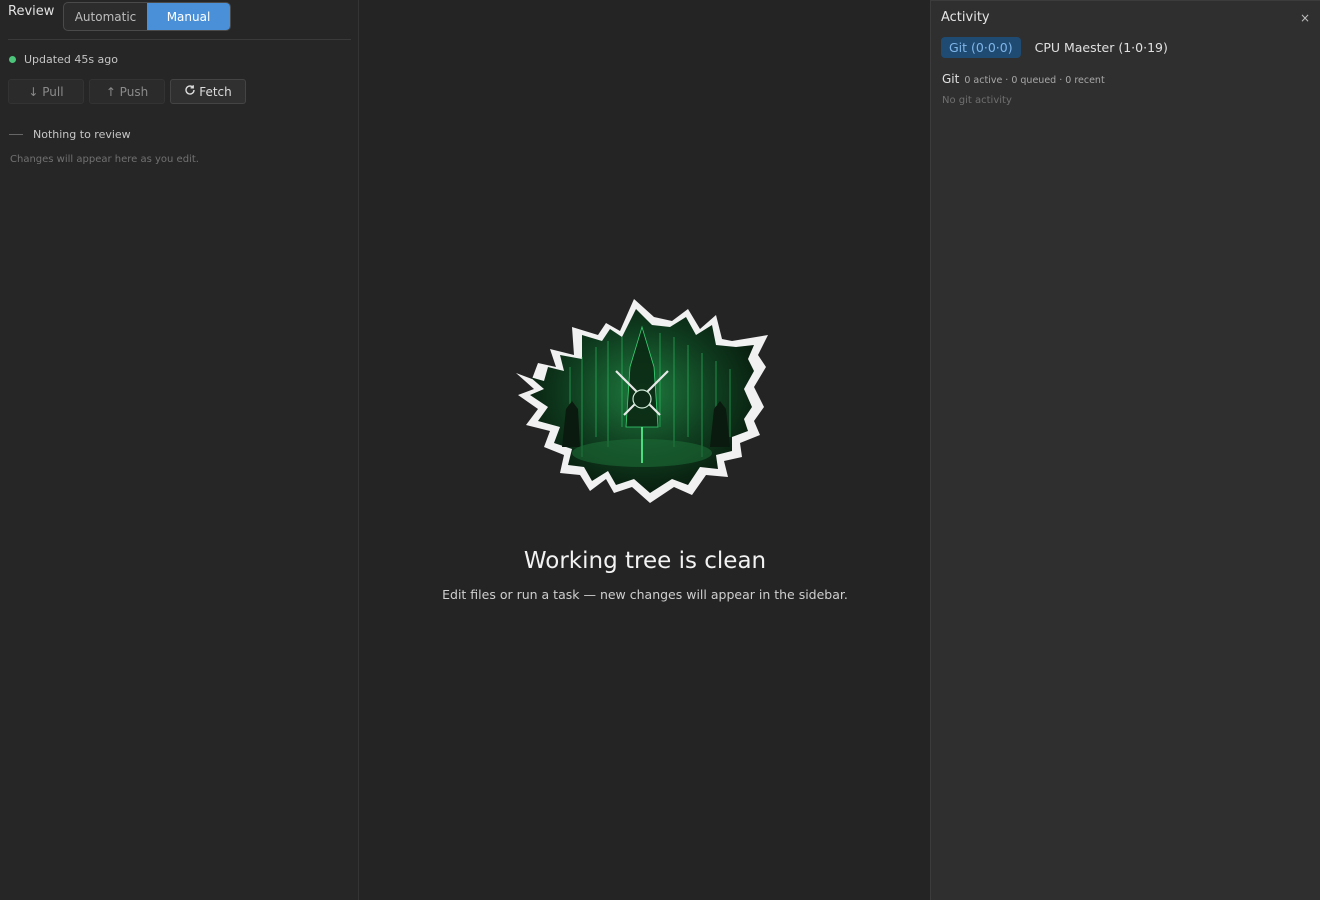 This screenshot has height=900, width=1320. What do you see at coordinates (1101, 47) in the screenshot?
I see `tab-cpu-maester: CPU Maester (1·0·19)` at bounding box center [1101, 47].